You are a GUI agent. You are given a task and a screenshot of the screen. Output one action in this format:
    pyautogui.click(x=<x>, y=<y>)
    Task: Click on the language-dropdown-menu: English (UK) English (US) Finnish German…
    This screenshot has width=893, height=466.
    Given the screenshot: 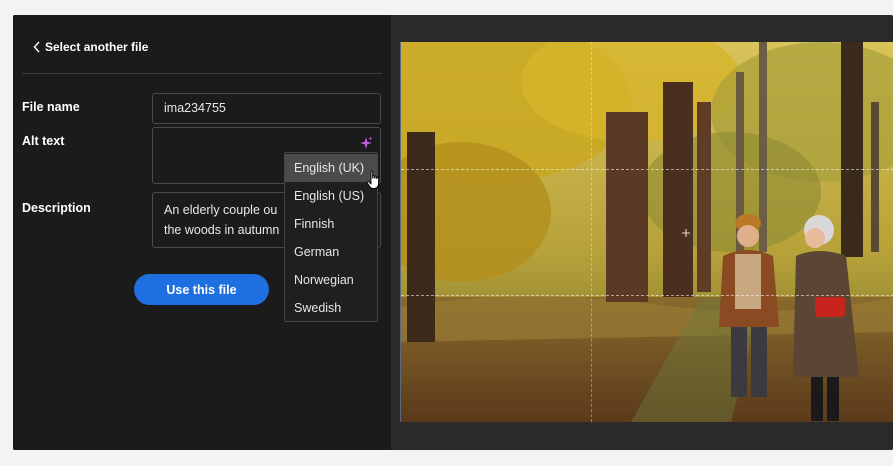 What is the action you would take?
    pyautogui.click(x=331, y=237)
    